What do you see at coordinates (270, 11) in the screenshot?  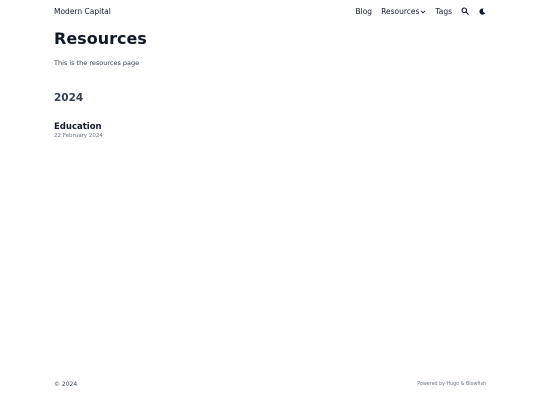 I see `site-header: Modern Capital Blog Resources Tags` at bounding box center [270, 11].